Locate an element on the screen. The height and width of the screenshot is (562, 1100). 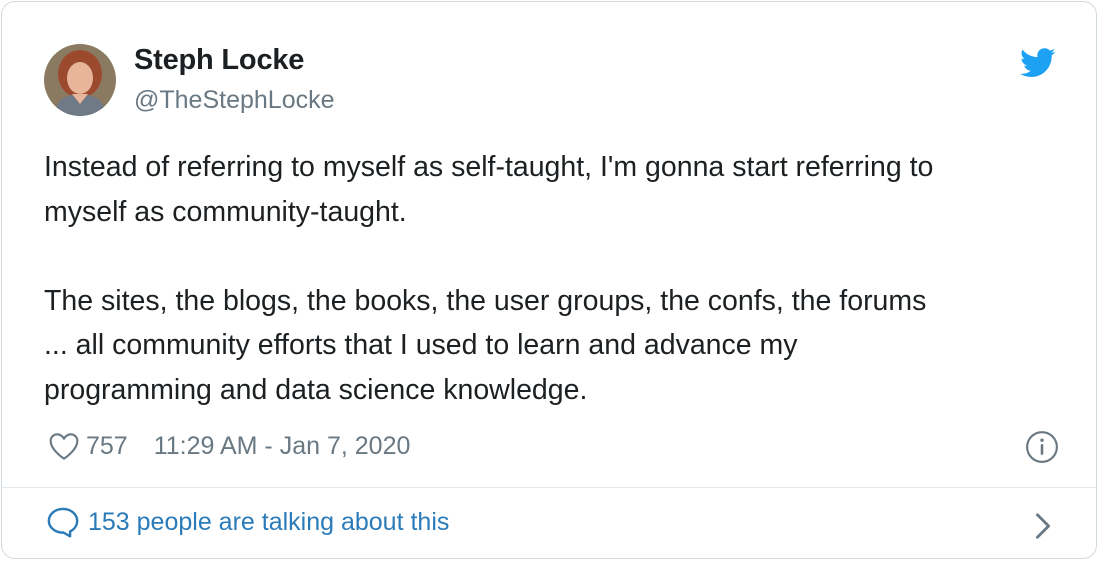
tweet-line: programming and data science knowledge. is located at coordinates (316, 389).